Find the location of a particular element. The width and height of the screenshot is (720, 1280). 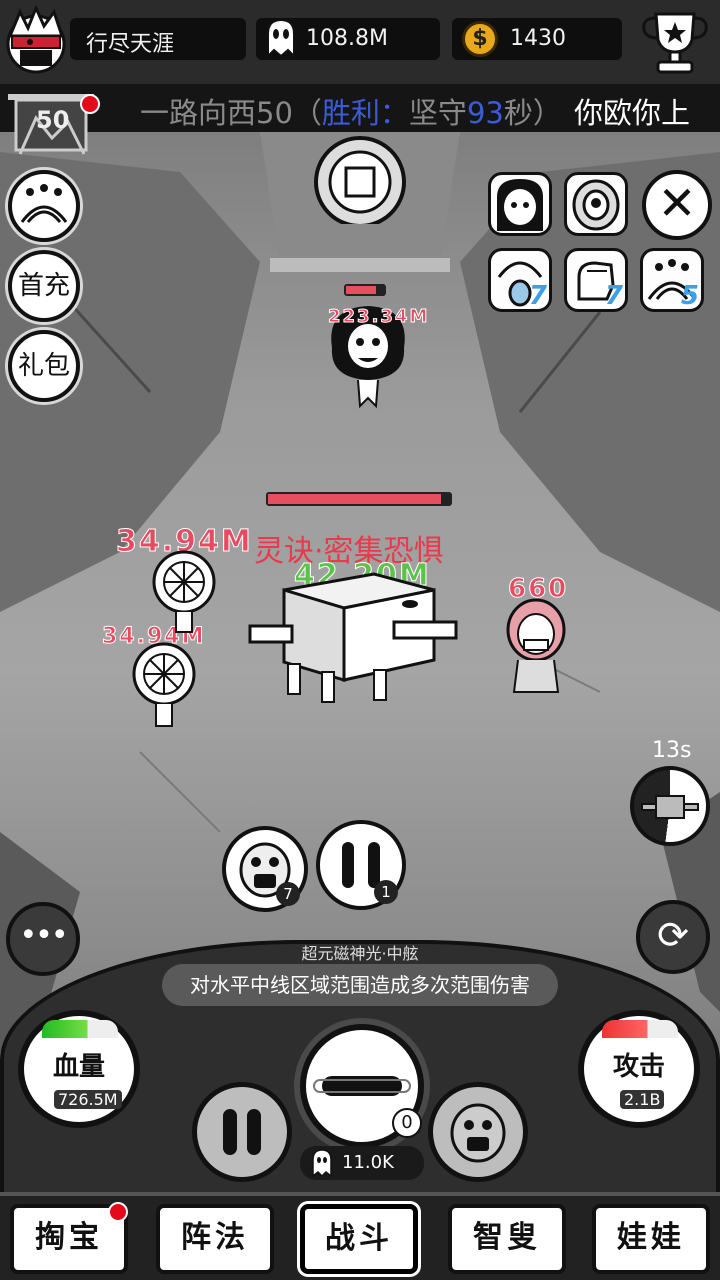

bottom-nav: 掏宝 阵法 战斗 智叟 娃娃 is located at coordinates (360, 1236).